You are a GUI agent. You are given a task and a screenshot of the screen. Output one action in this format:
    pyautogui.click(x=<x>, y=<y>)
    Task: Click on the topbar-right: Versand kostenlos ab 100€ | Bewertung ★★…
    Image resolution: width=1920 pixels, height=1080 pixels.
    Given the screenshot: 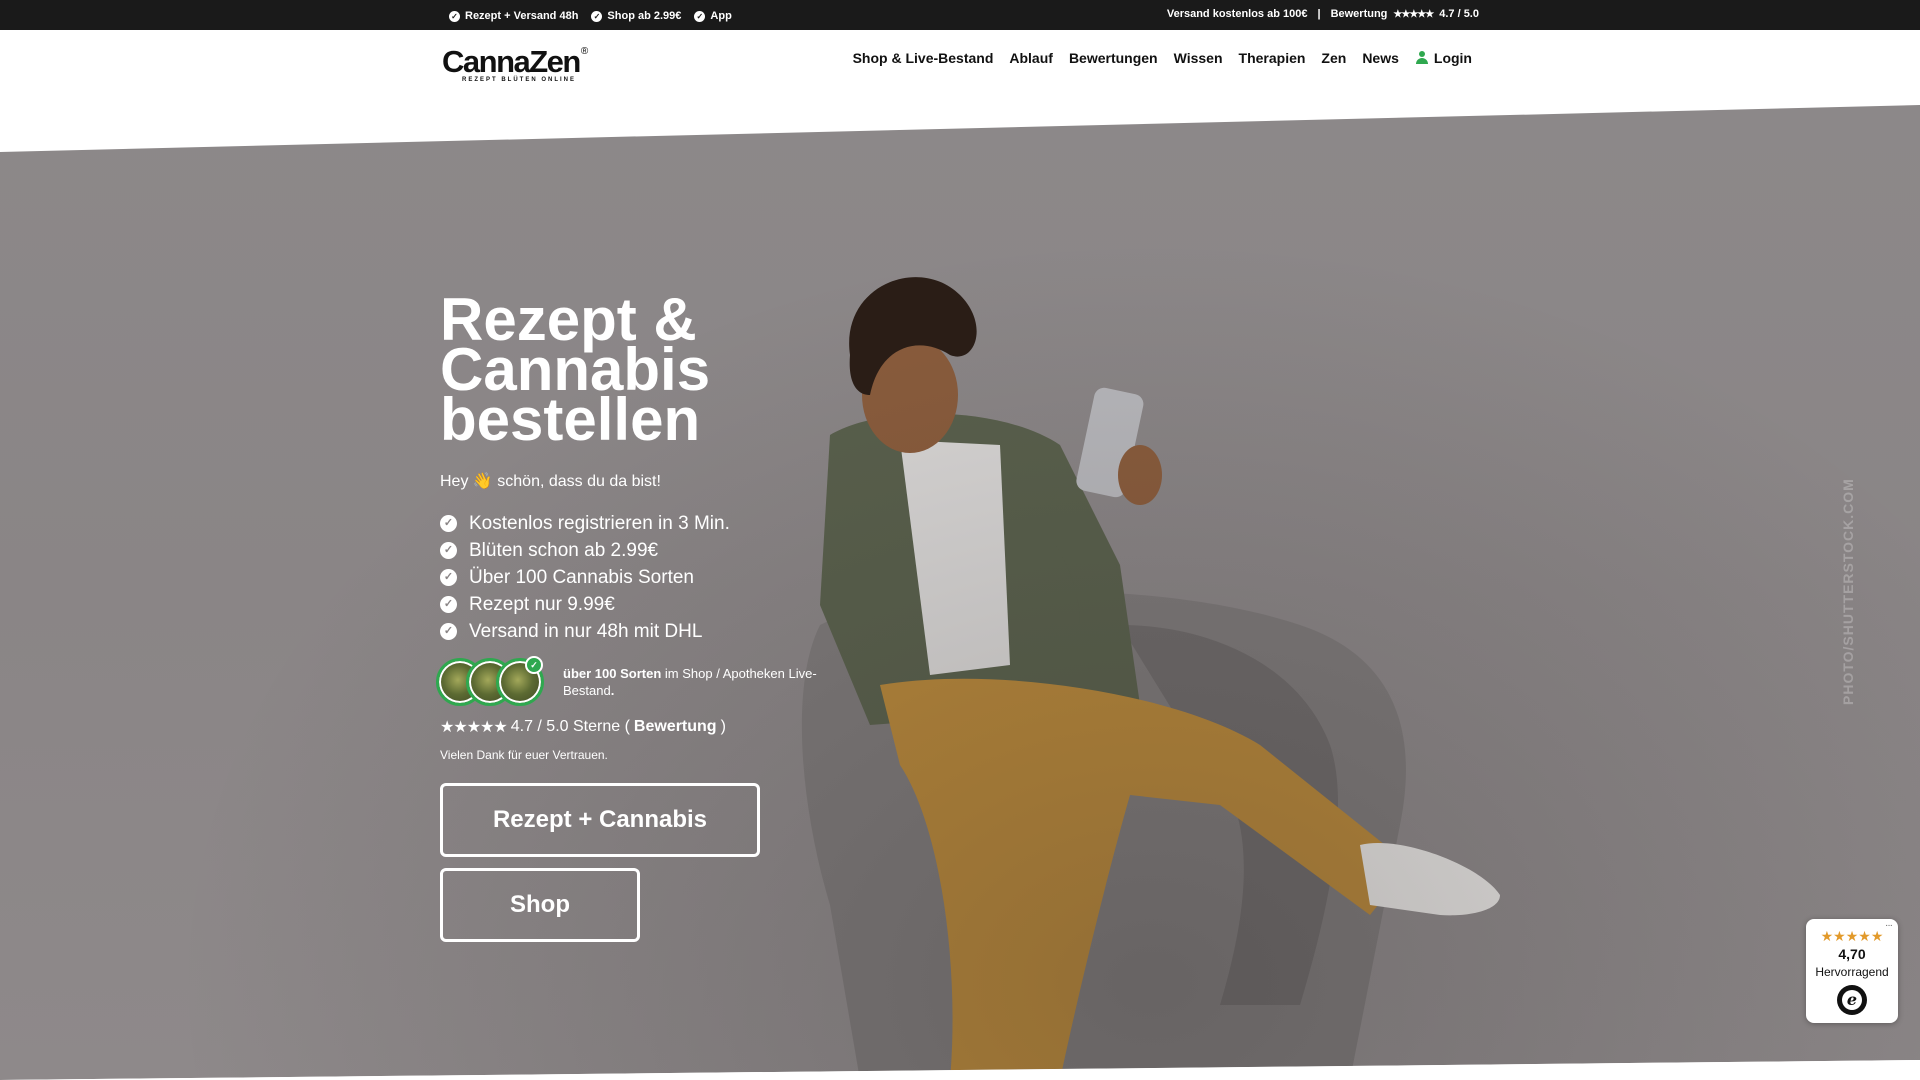 What is the action you would take?
    pyautogui.click(x=1323, y=14)
    